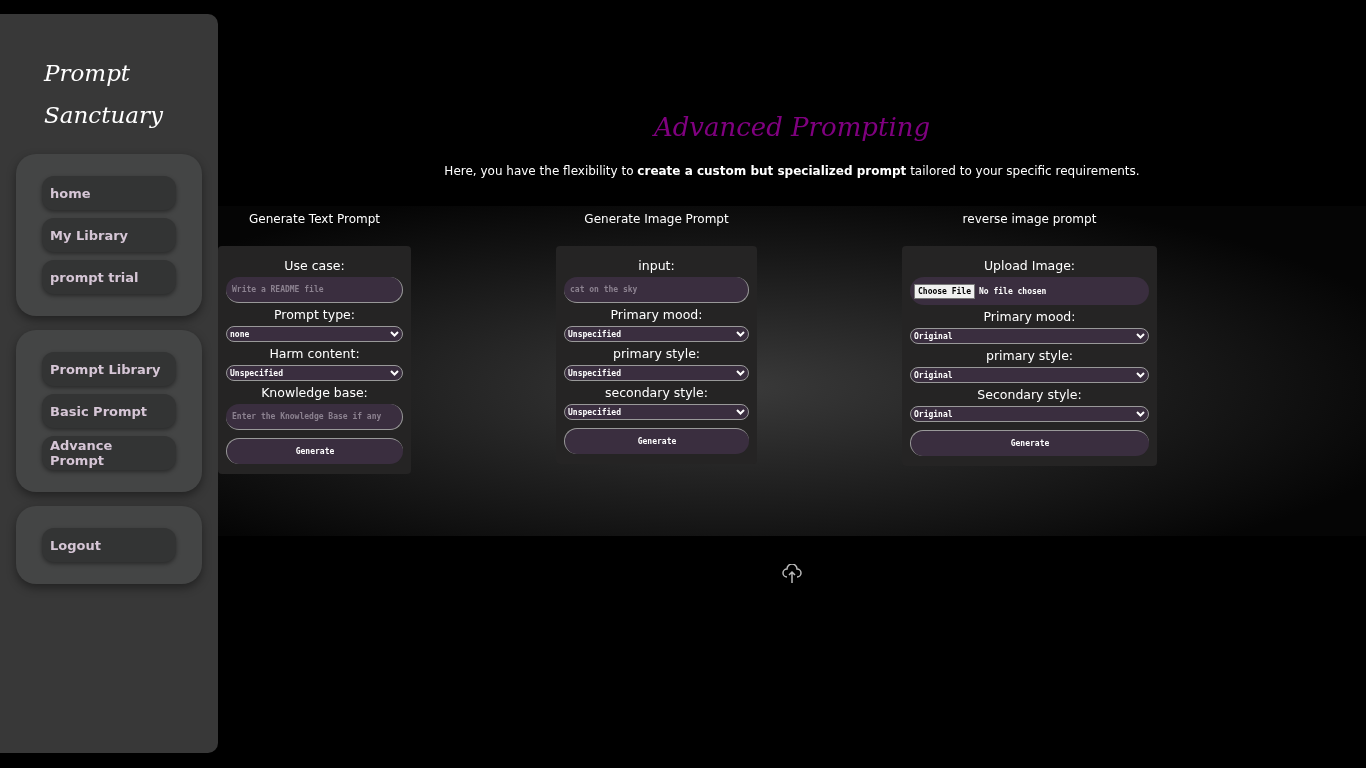  Describe the element at coordinates (314, 314) in the screenshot. I see `field-label: Prompt type:` at that location.